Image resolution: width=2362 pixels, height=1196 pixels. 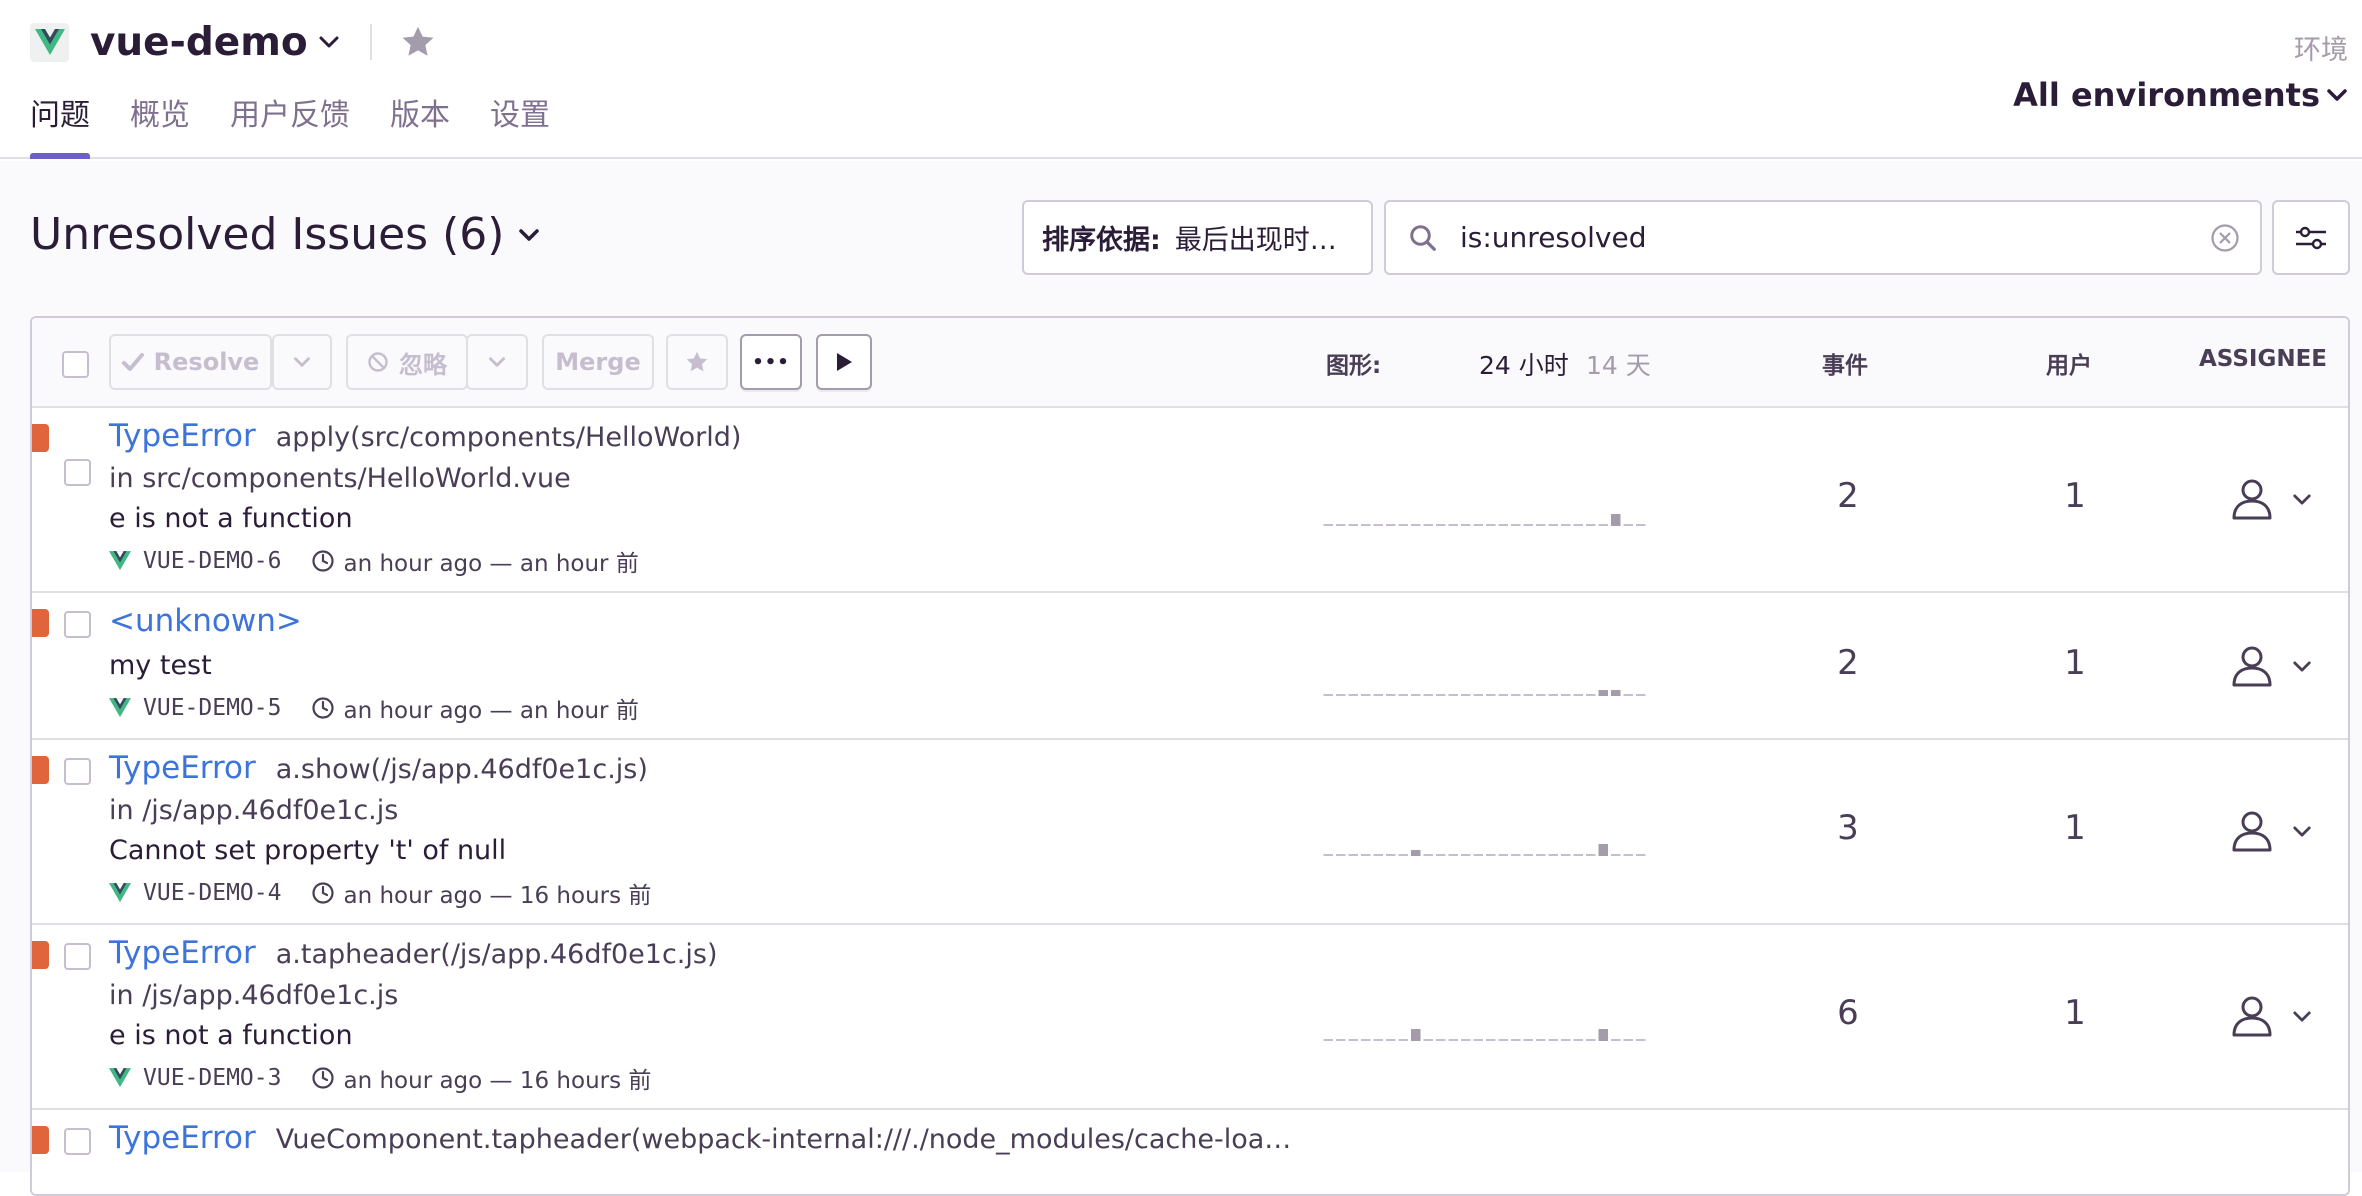 What do you see at coordinates (329, 42) in the screenshot?
I see `project-dropdown-chevron-icon` at bounding box center [329, 42].